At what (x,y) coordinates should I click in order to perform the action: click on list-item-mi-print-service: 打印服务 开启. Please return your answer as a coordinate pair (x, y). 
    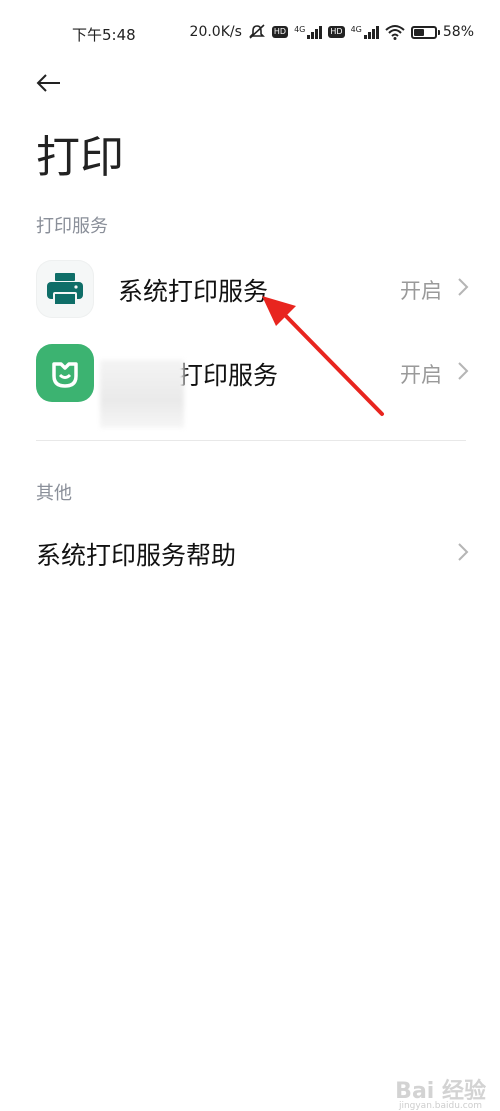
    Looking at the image, I should click on (250, 372).